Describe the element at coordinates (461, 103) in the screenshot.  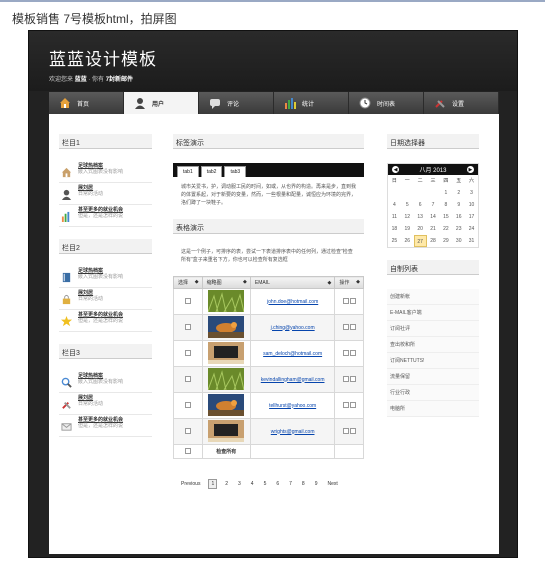
I see `nav-item-5: 设置` at that location.